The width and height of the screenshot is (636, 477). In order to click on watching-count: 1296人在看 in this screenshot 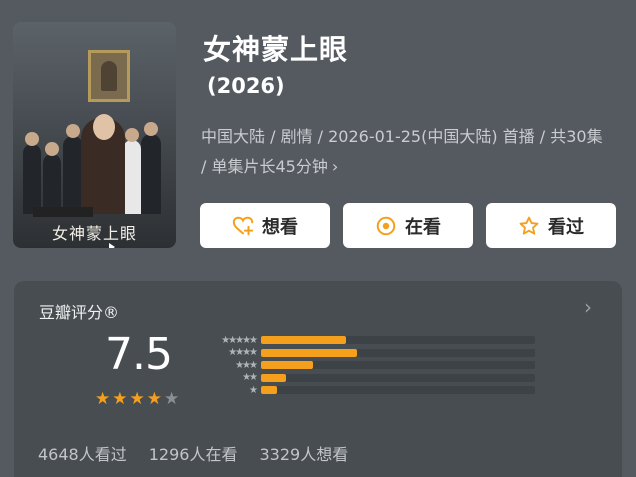, I will do `click(193, 453)`.